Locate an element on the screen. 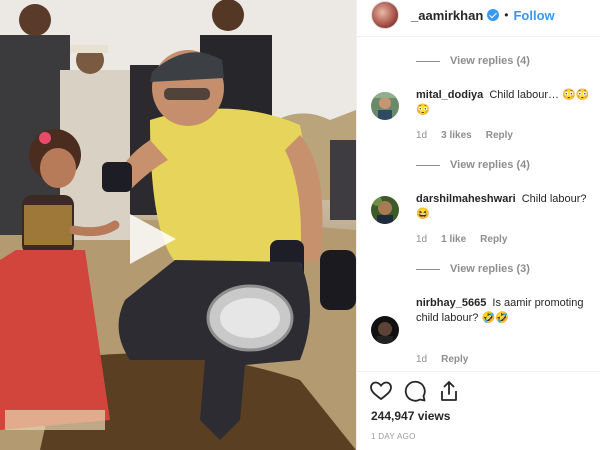  play-button is located at coordinates (151, 239).